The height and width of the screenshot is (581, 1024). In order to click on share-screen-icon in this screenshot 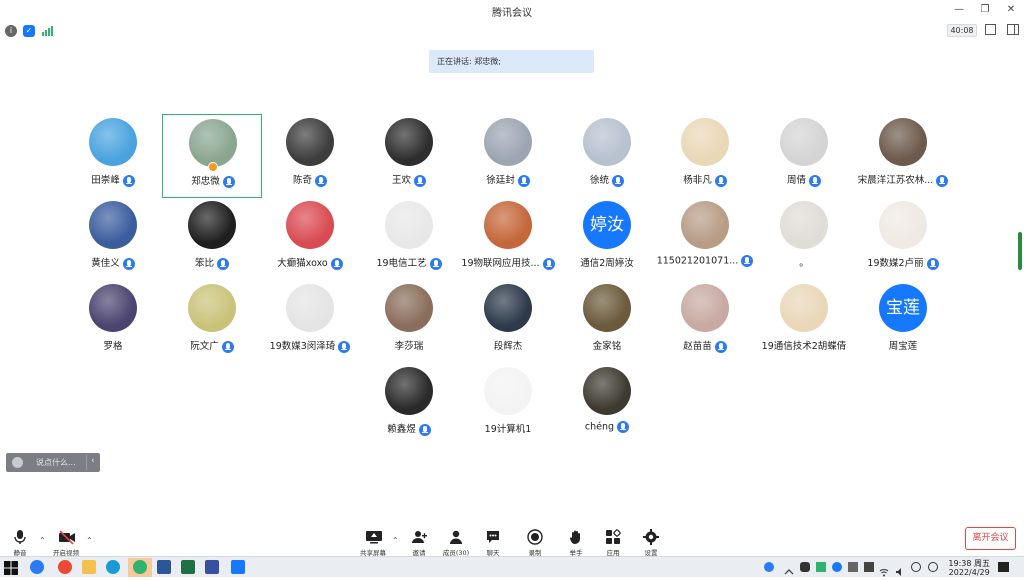, I will do `click(373, 537)`.